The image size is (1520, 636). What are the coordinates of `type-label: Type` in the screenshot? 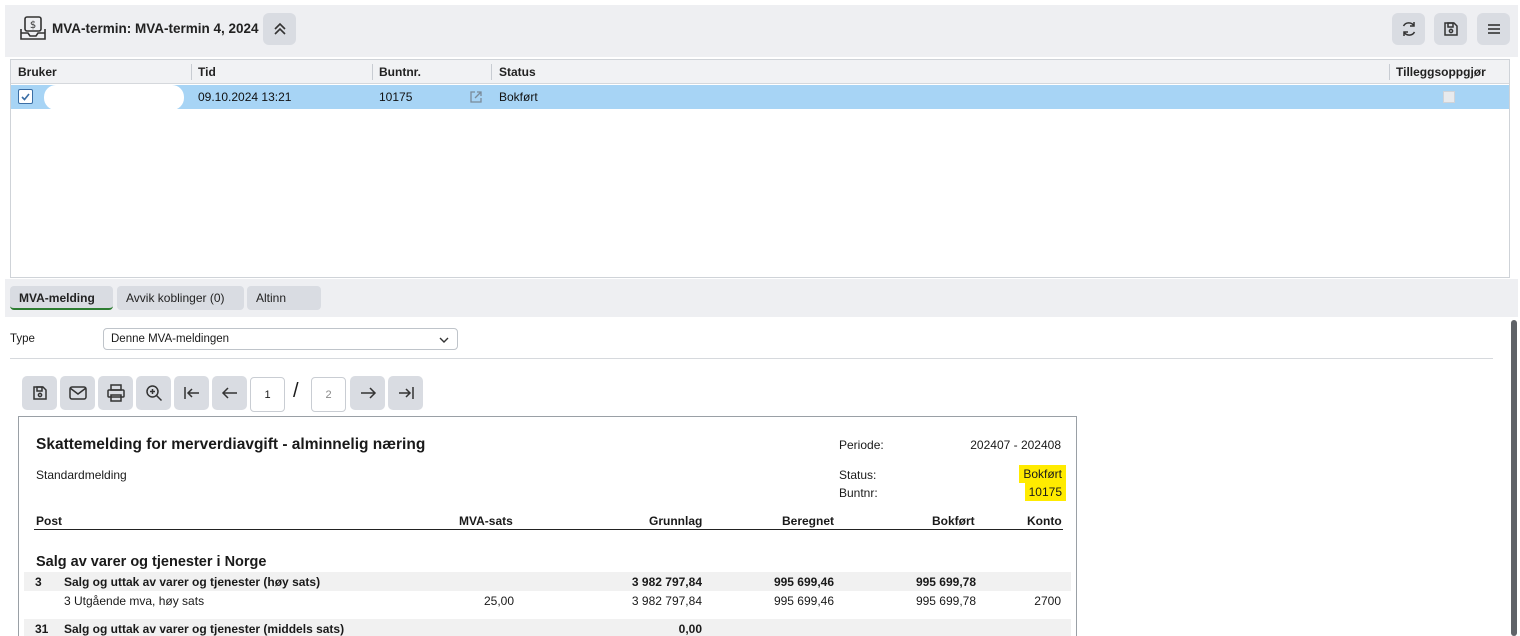 It's located at (22, 339).